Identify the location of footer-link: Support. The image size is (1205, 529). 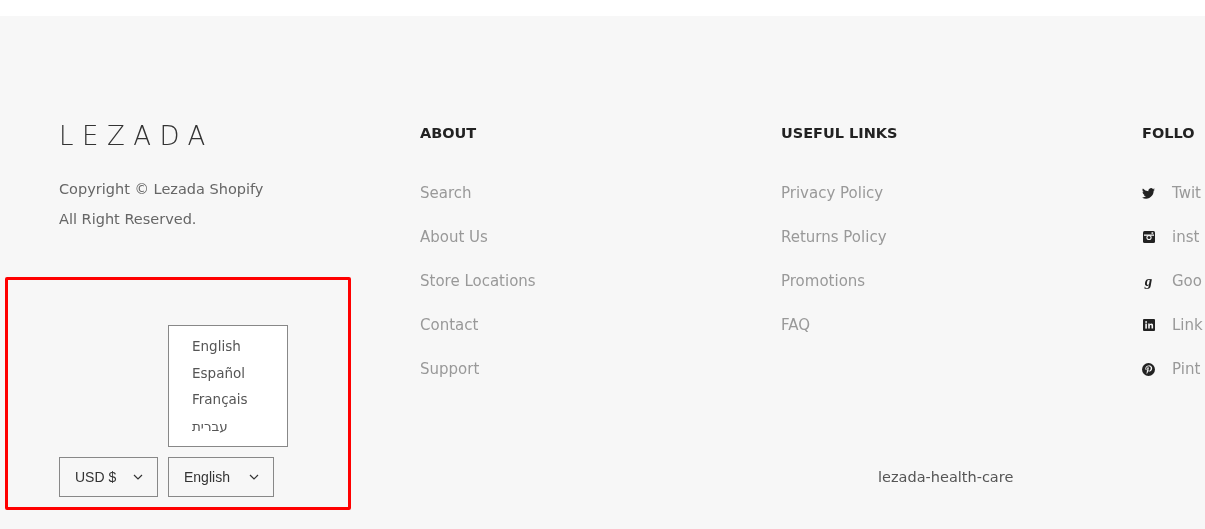
(450, 369).